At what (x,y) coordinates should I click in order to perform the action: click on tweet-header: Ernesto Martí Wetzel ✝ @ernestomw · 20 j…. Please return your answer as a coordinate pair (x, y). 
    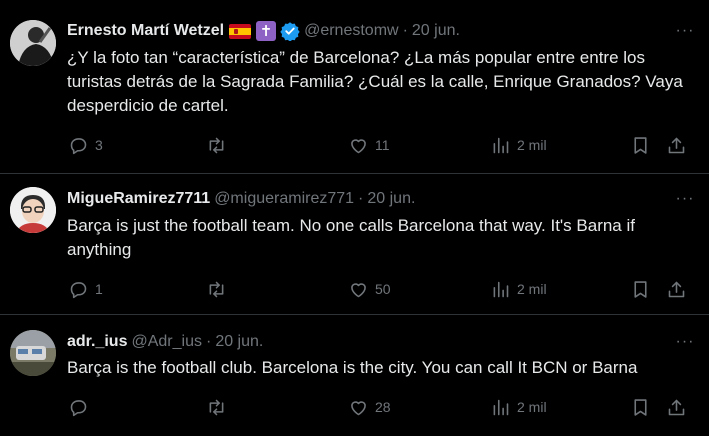
    Looking at the image, I should click on (263, 31).